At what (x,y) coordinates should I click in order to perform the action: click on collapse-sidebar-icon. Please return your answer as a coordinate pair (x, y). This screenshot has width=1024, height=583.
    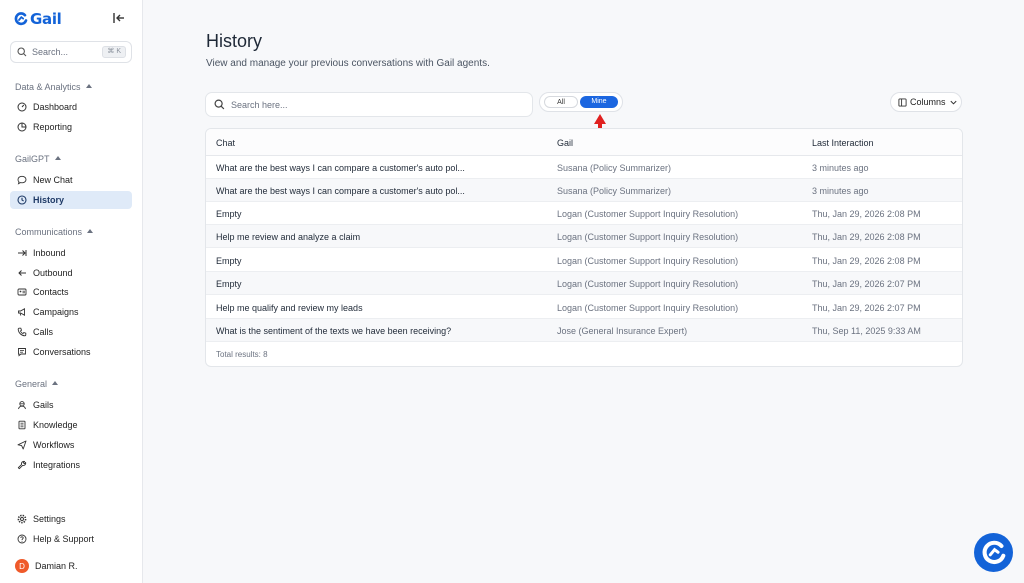
    Looking at the image, I should click on (119, 18).